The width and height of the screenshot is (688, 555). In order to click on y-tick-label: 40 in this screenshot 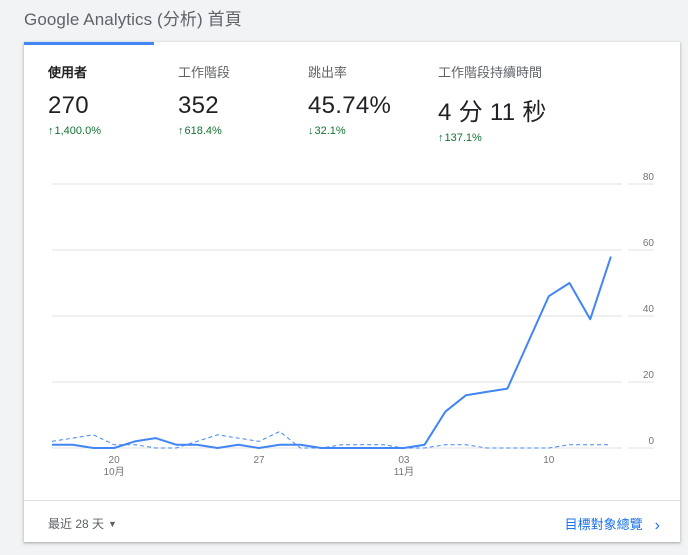, I will do `click(649, 309)`.